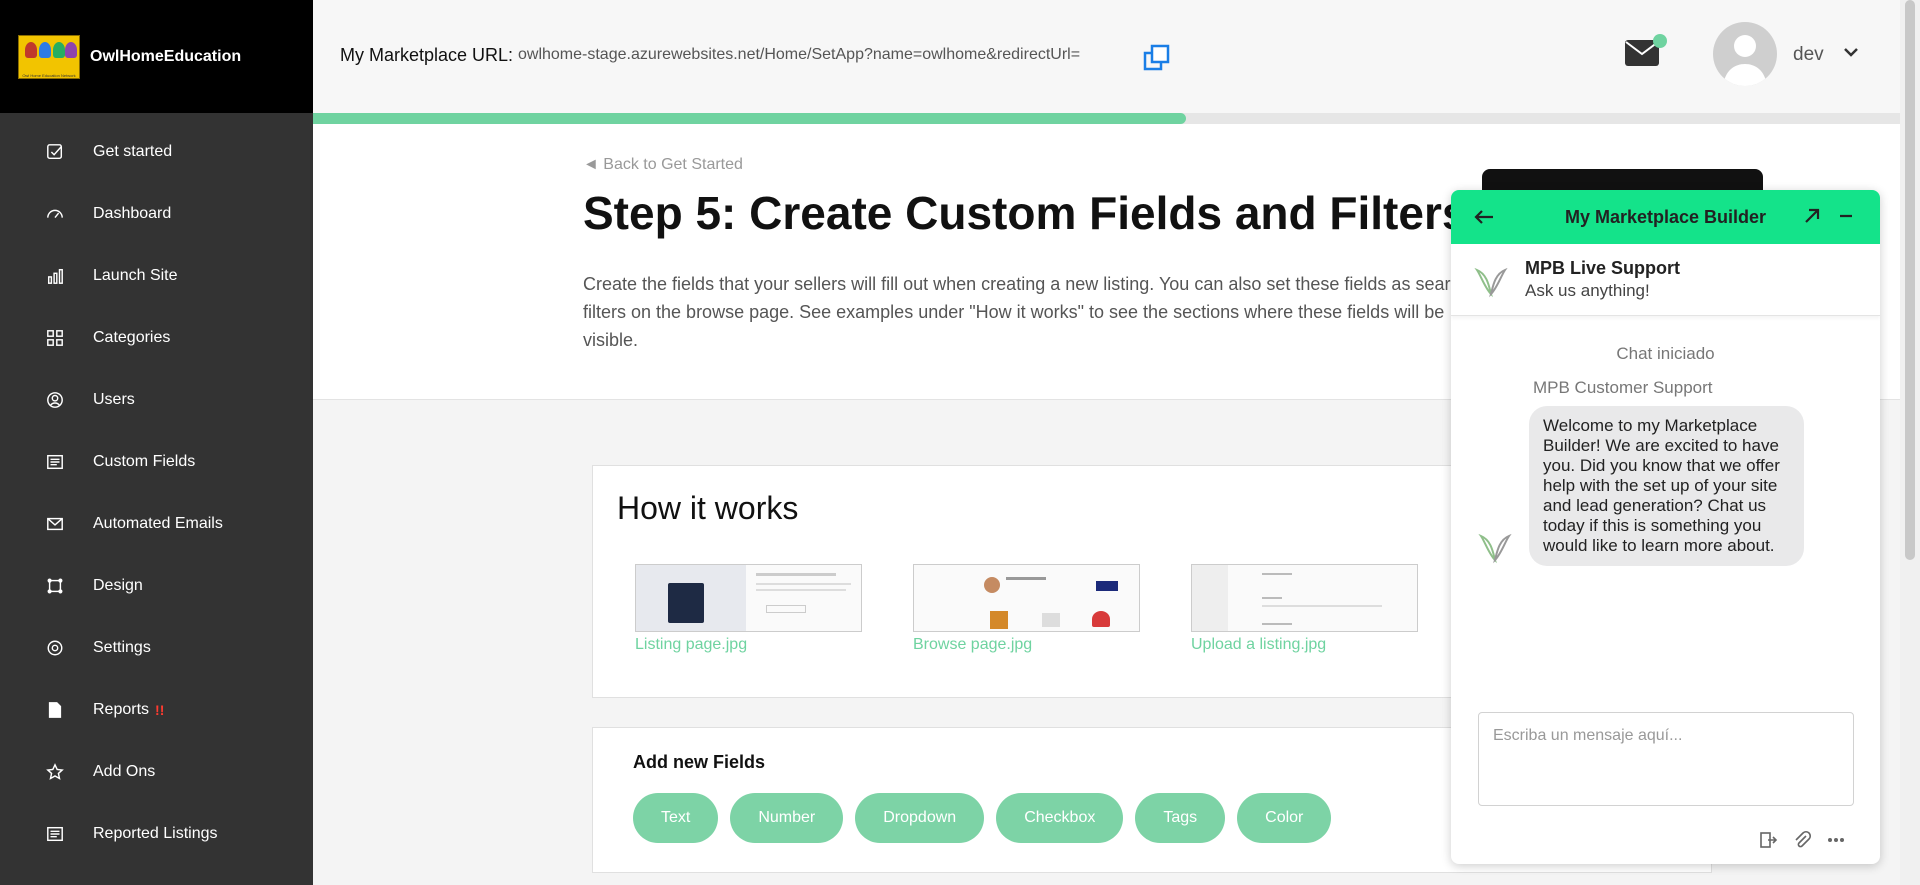  Describe the element at coordinates (748, 598) in the screenshot. I see `listing-page-thumbnail` at that location.